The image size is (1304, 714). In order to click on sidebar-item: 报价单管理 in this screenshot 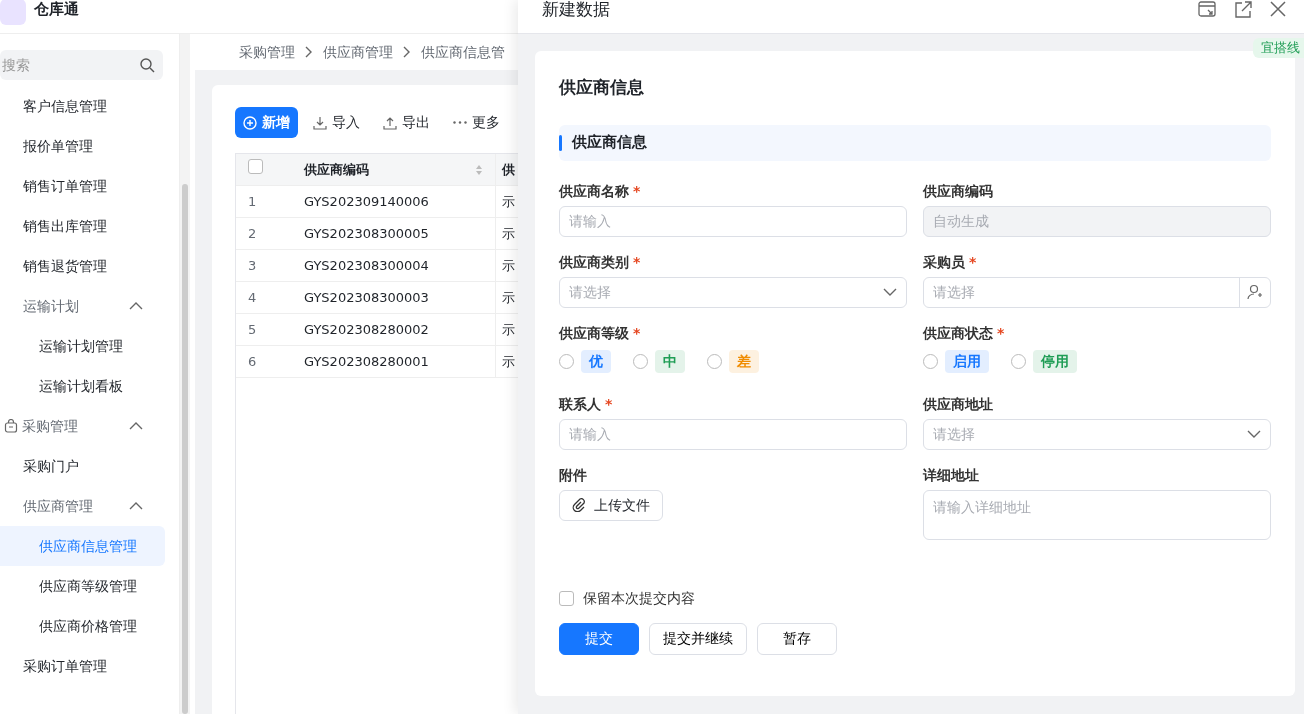, I will do `click(82, 146)`.